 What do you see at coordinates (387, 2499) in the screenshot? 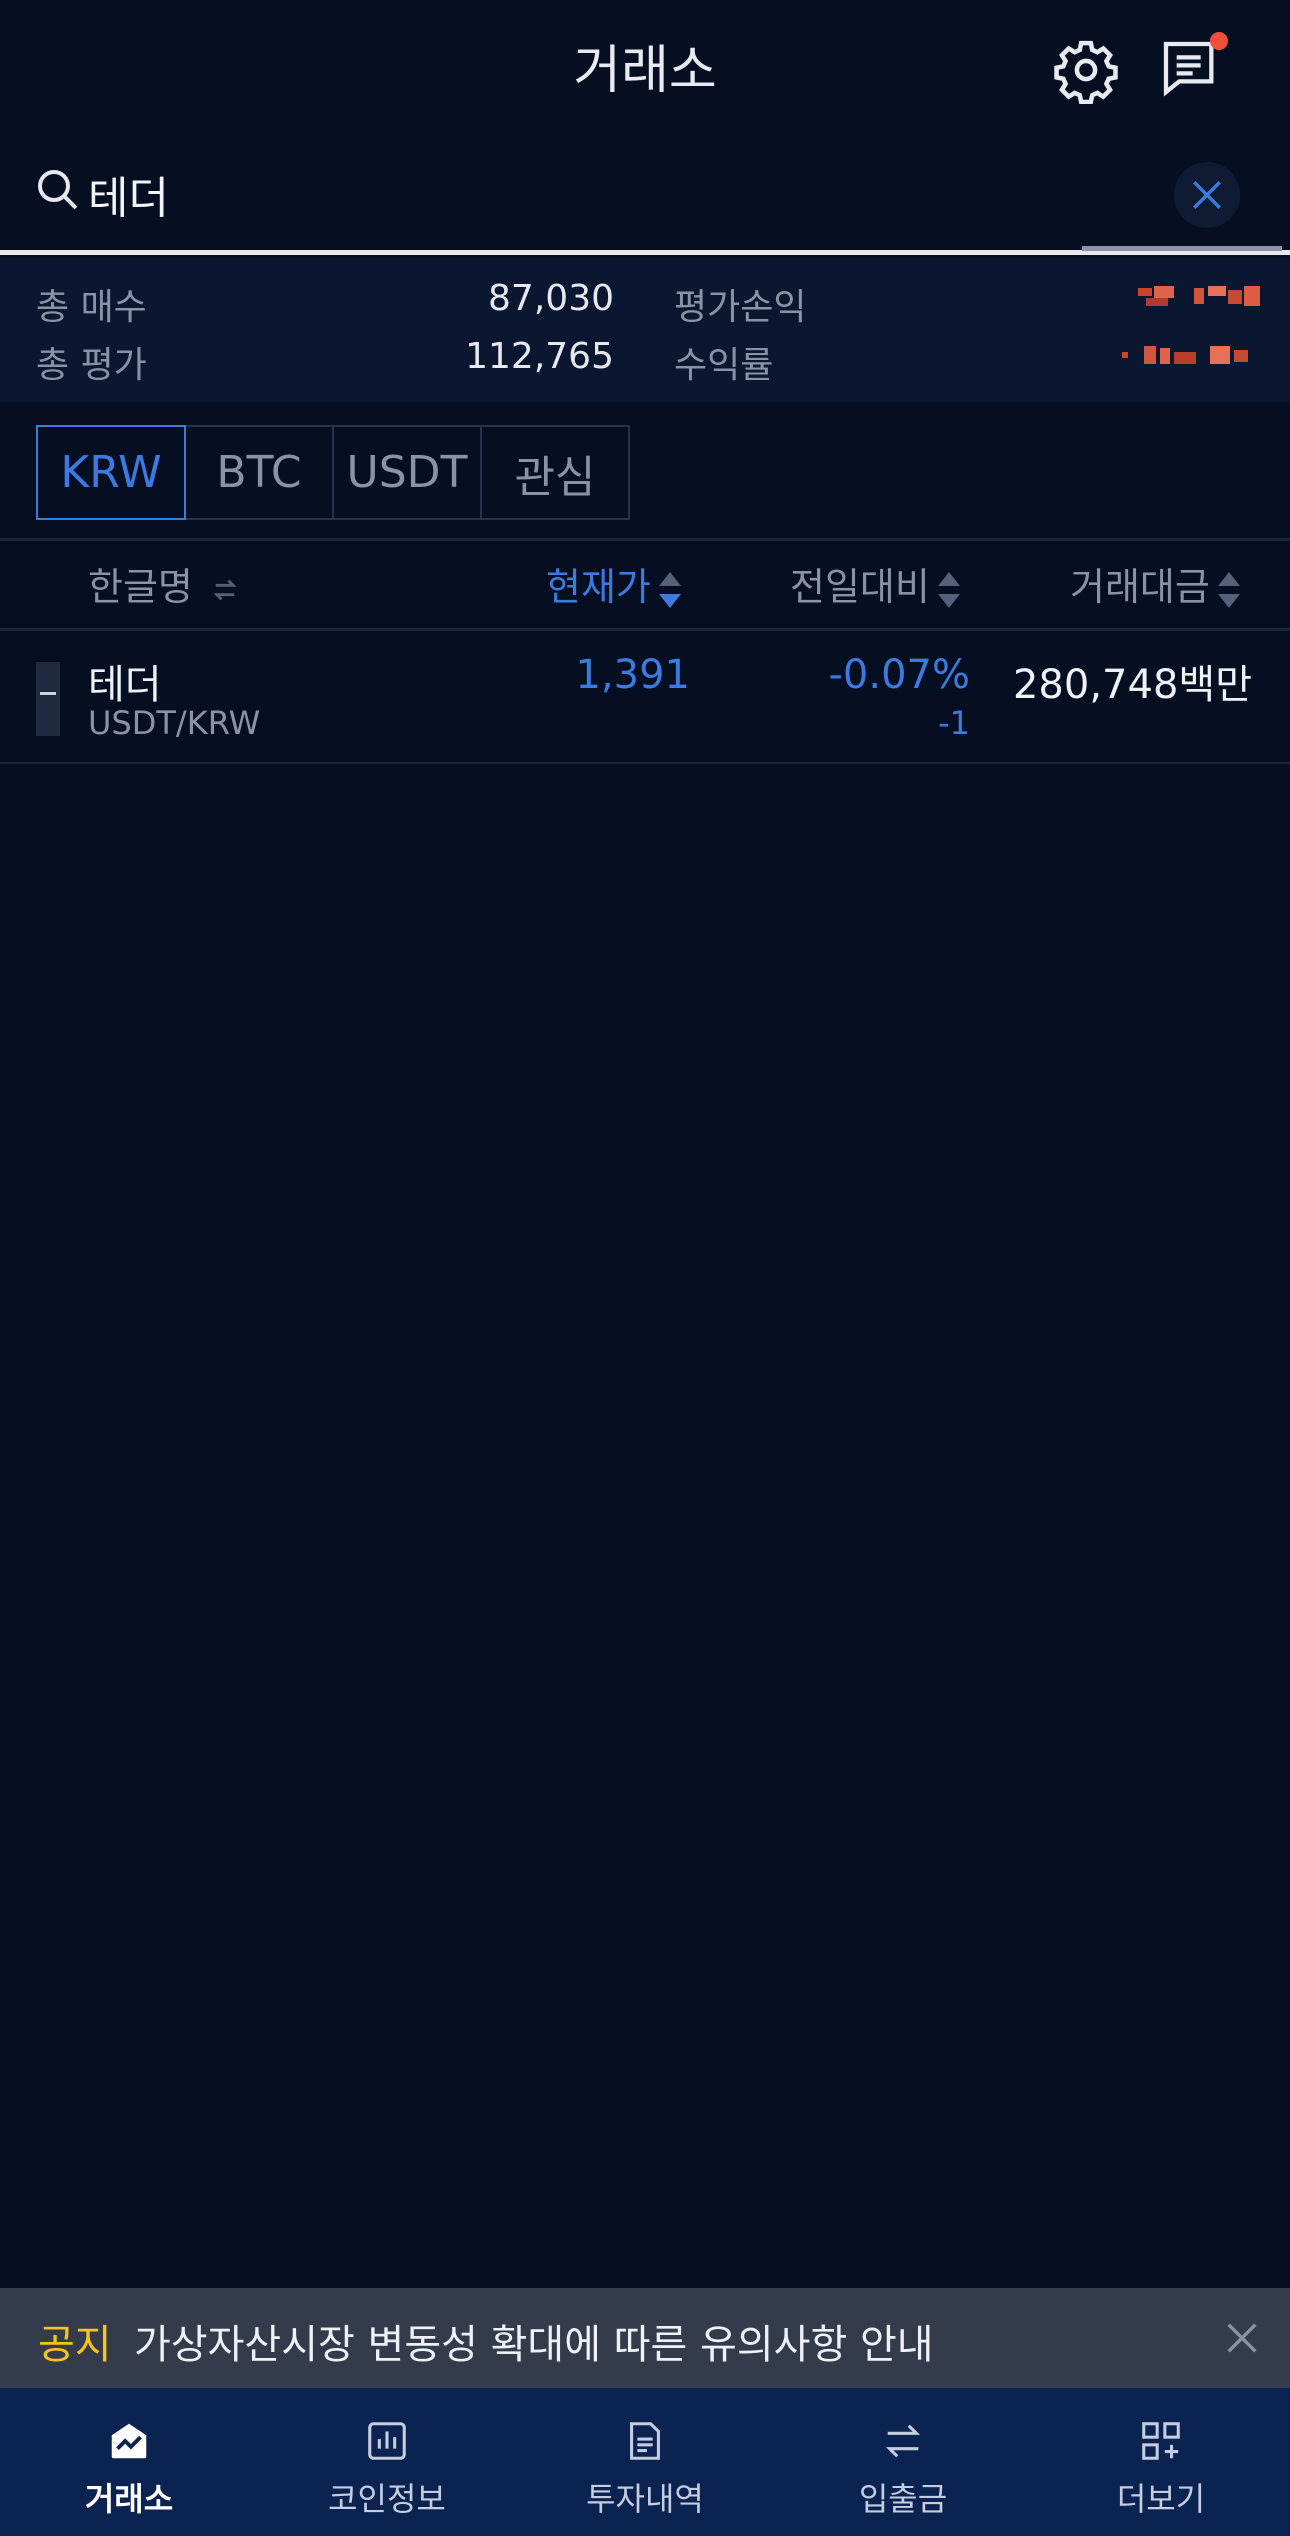
I see `nav-label: 코인정보` at bounding box center [387, 2499].